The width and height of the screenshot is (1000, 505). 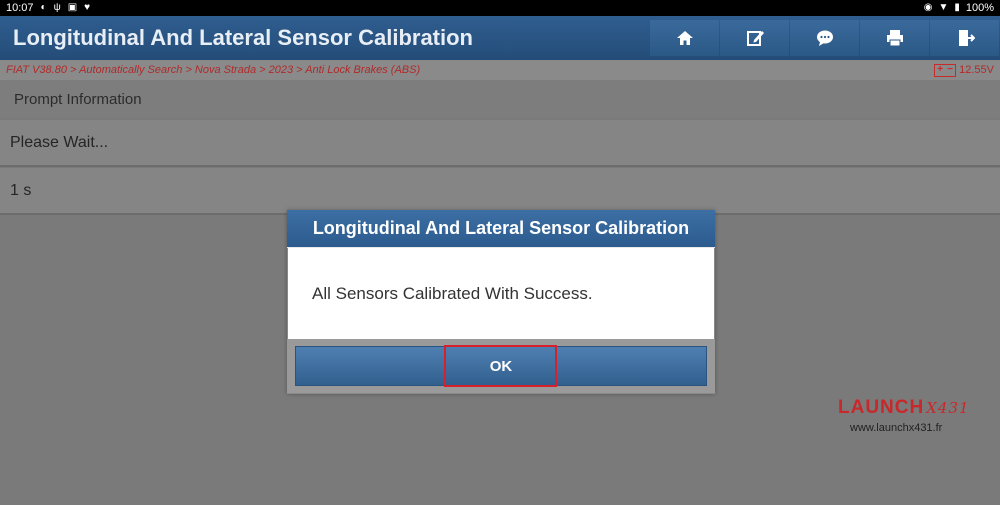 I want to click on ok-button: OK, so click(x=501, y=366).